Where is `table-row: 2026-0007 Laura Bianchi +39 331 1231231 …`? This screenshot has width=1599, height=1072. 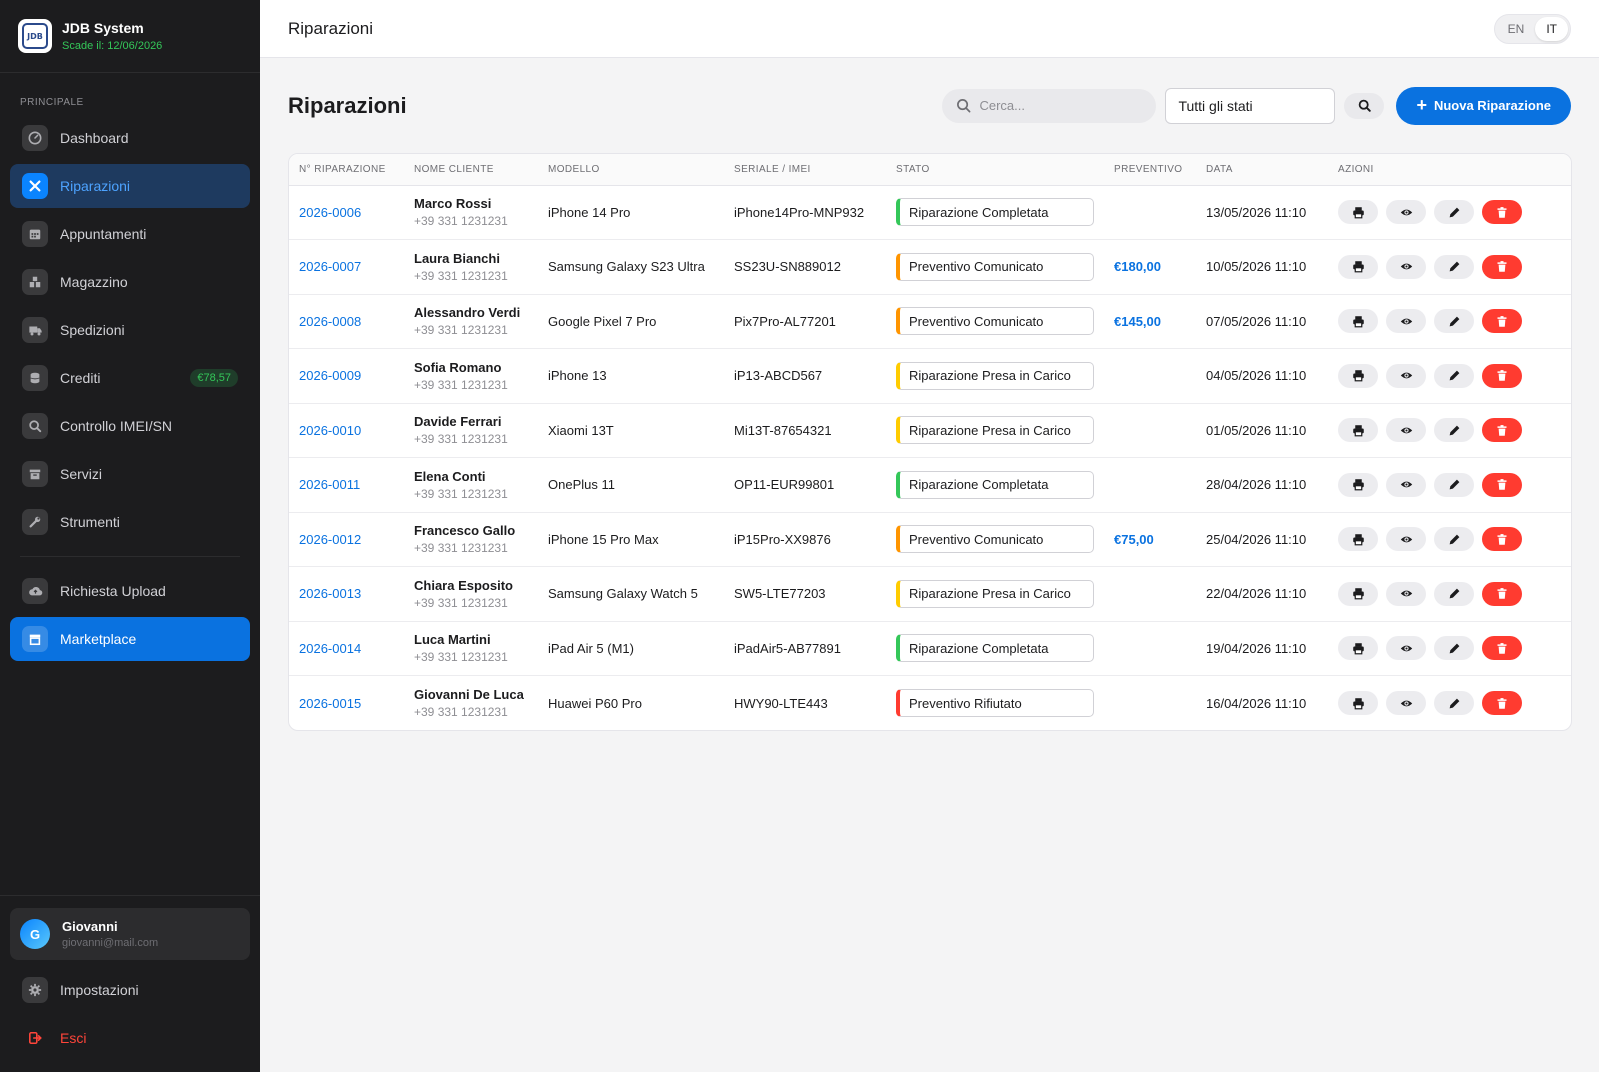 table-row: 2026-0007 Laura Bianchi +39 331 1231231 … is located at coordinates (930, 267).